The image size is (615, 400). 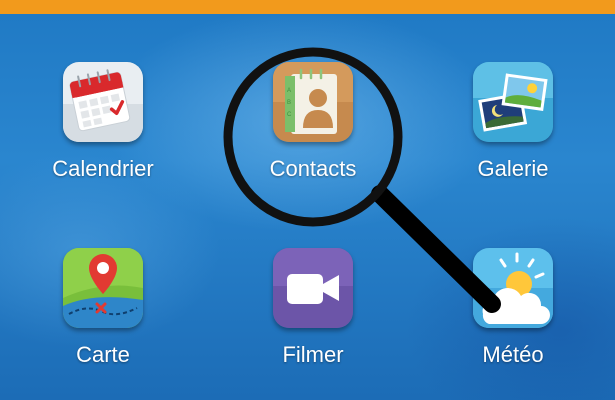 I want to click on app-label-galerie: Galerie, so click(x=513, y=168).